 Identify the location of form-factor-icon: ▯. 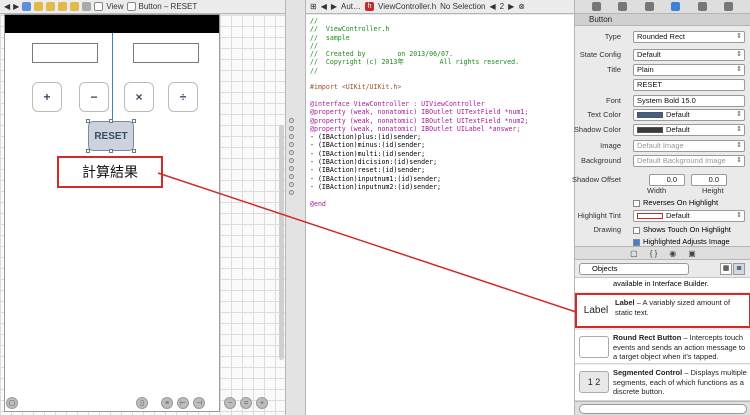
(142, 403).